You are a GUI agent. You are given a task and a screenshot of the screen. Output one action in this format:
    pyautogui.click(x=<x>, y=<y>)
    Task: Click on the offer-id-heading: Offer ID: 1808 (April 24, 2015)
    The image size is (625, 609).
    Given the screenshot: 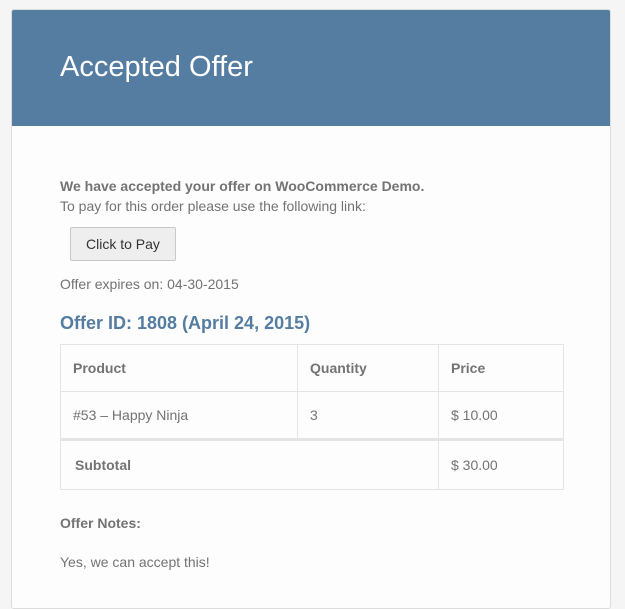 What is the action you would take?
    pyautogui.click(x=185, y=323)
    